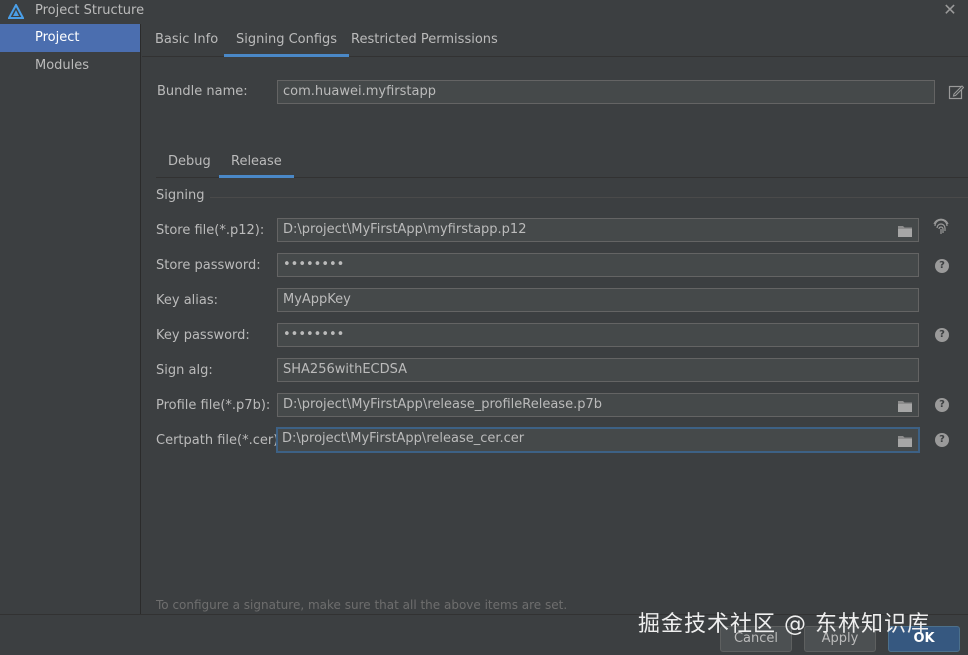 Image resolution: width=968 pixels, height=655 pixels. Describe the element at coordinates (70, 66) in the screenshot. I see `sidebar-item-modules: Modules` at that location.